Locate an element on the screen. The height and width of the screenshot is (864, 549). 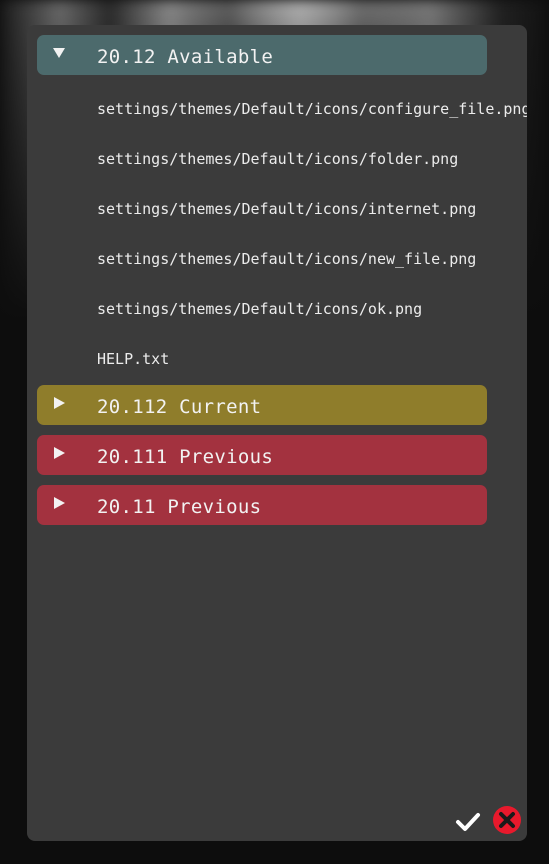
section-title: 20.11 Previous is located at coordinates (179, 507).